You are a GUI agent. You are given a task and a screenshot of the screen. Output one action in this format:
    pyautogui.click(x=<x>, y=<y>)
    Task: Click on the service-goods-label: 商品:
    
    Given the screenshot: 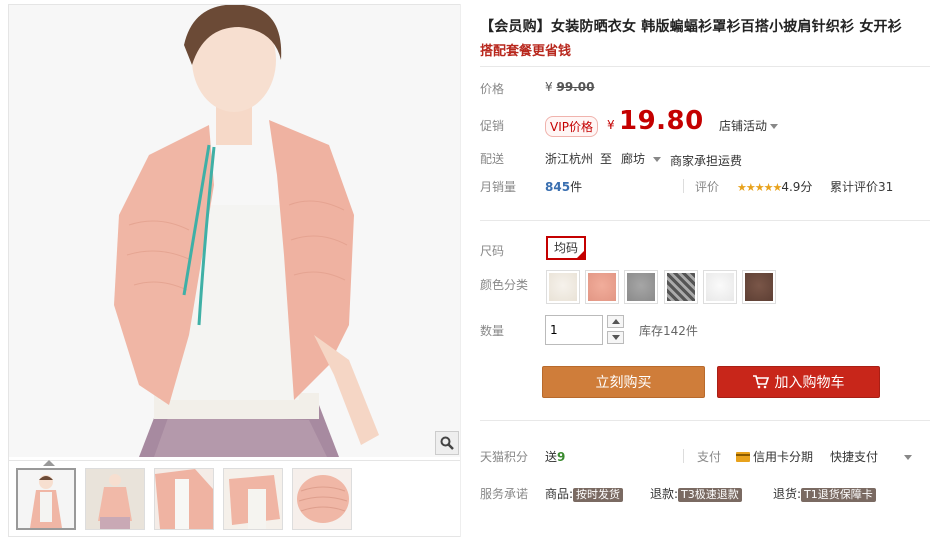 What is the action you would take?
    pyautogui.click(x=559, y=494)
    